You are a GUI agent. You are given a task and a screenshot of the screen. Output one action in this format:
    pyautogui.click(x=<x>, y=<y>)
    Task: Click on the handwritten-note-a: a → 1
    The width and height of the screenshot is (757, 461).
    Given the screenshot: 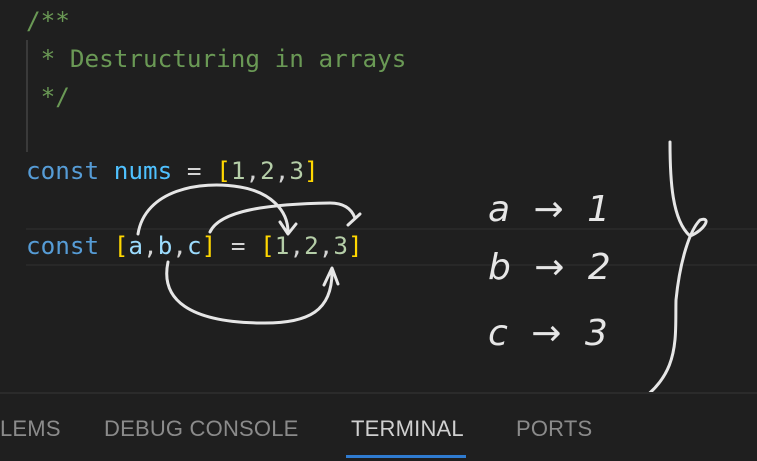 What is the action you would take?
    pyautogui.click(x=552, y=209)
    